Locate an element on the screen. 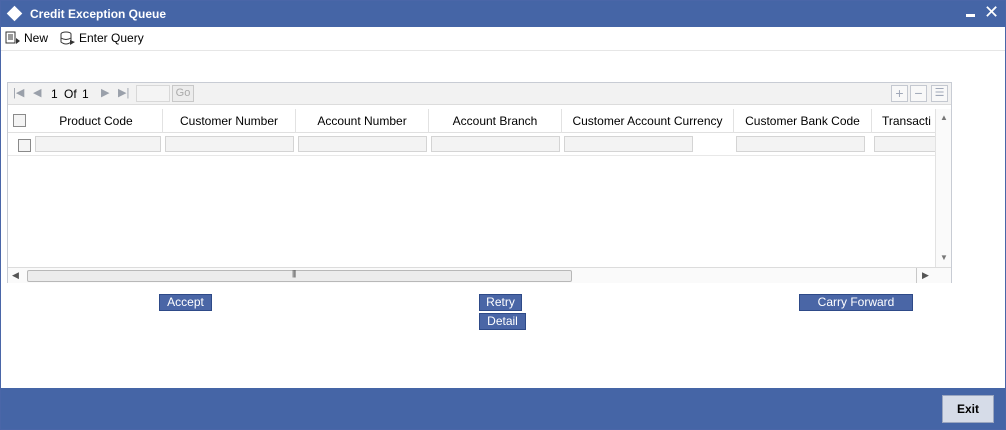  app-diamond-icon is located at coordinates (14, 13).